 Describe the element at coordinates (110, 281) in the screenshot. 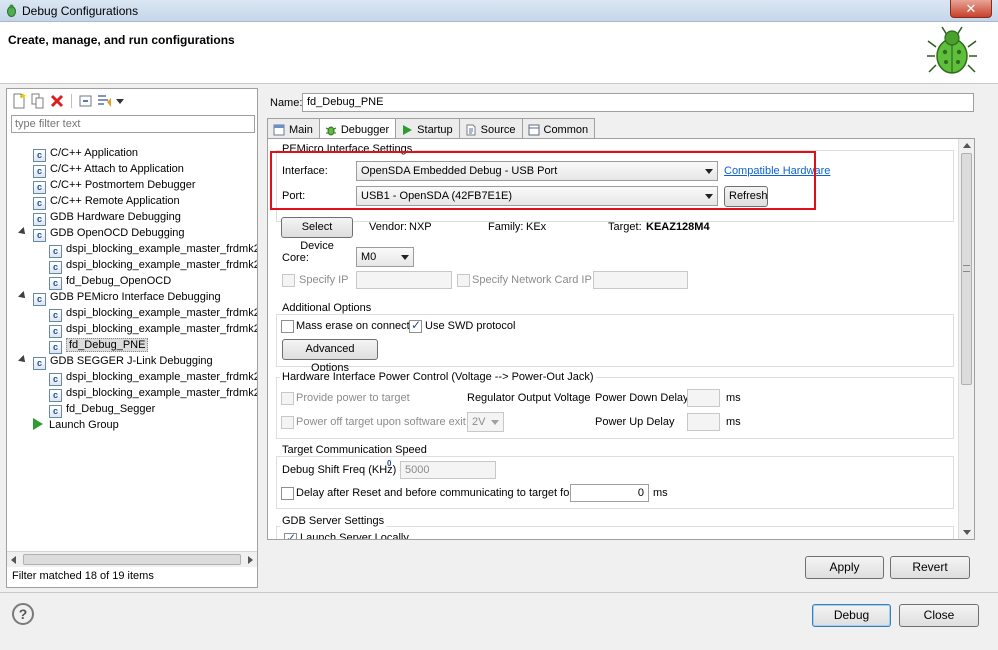

I see `tree-item-fd-debug-openocd: c fd_Debug_OpenOCD` at that location.